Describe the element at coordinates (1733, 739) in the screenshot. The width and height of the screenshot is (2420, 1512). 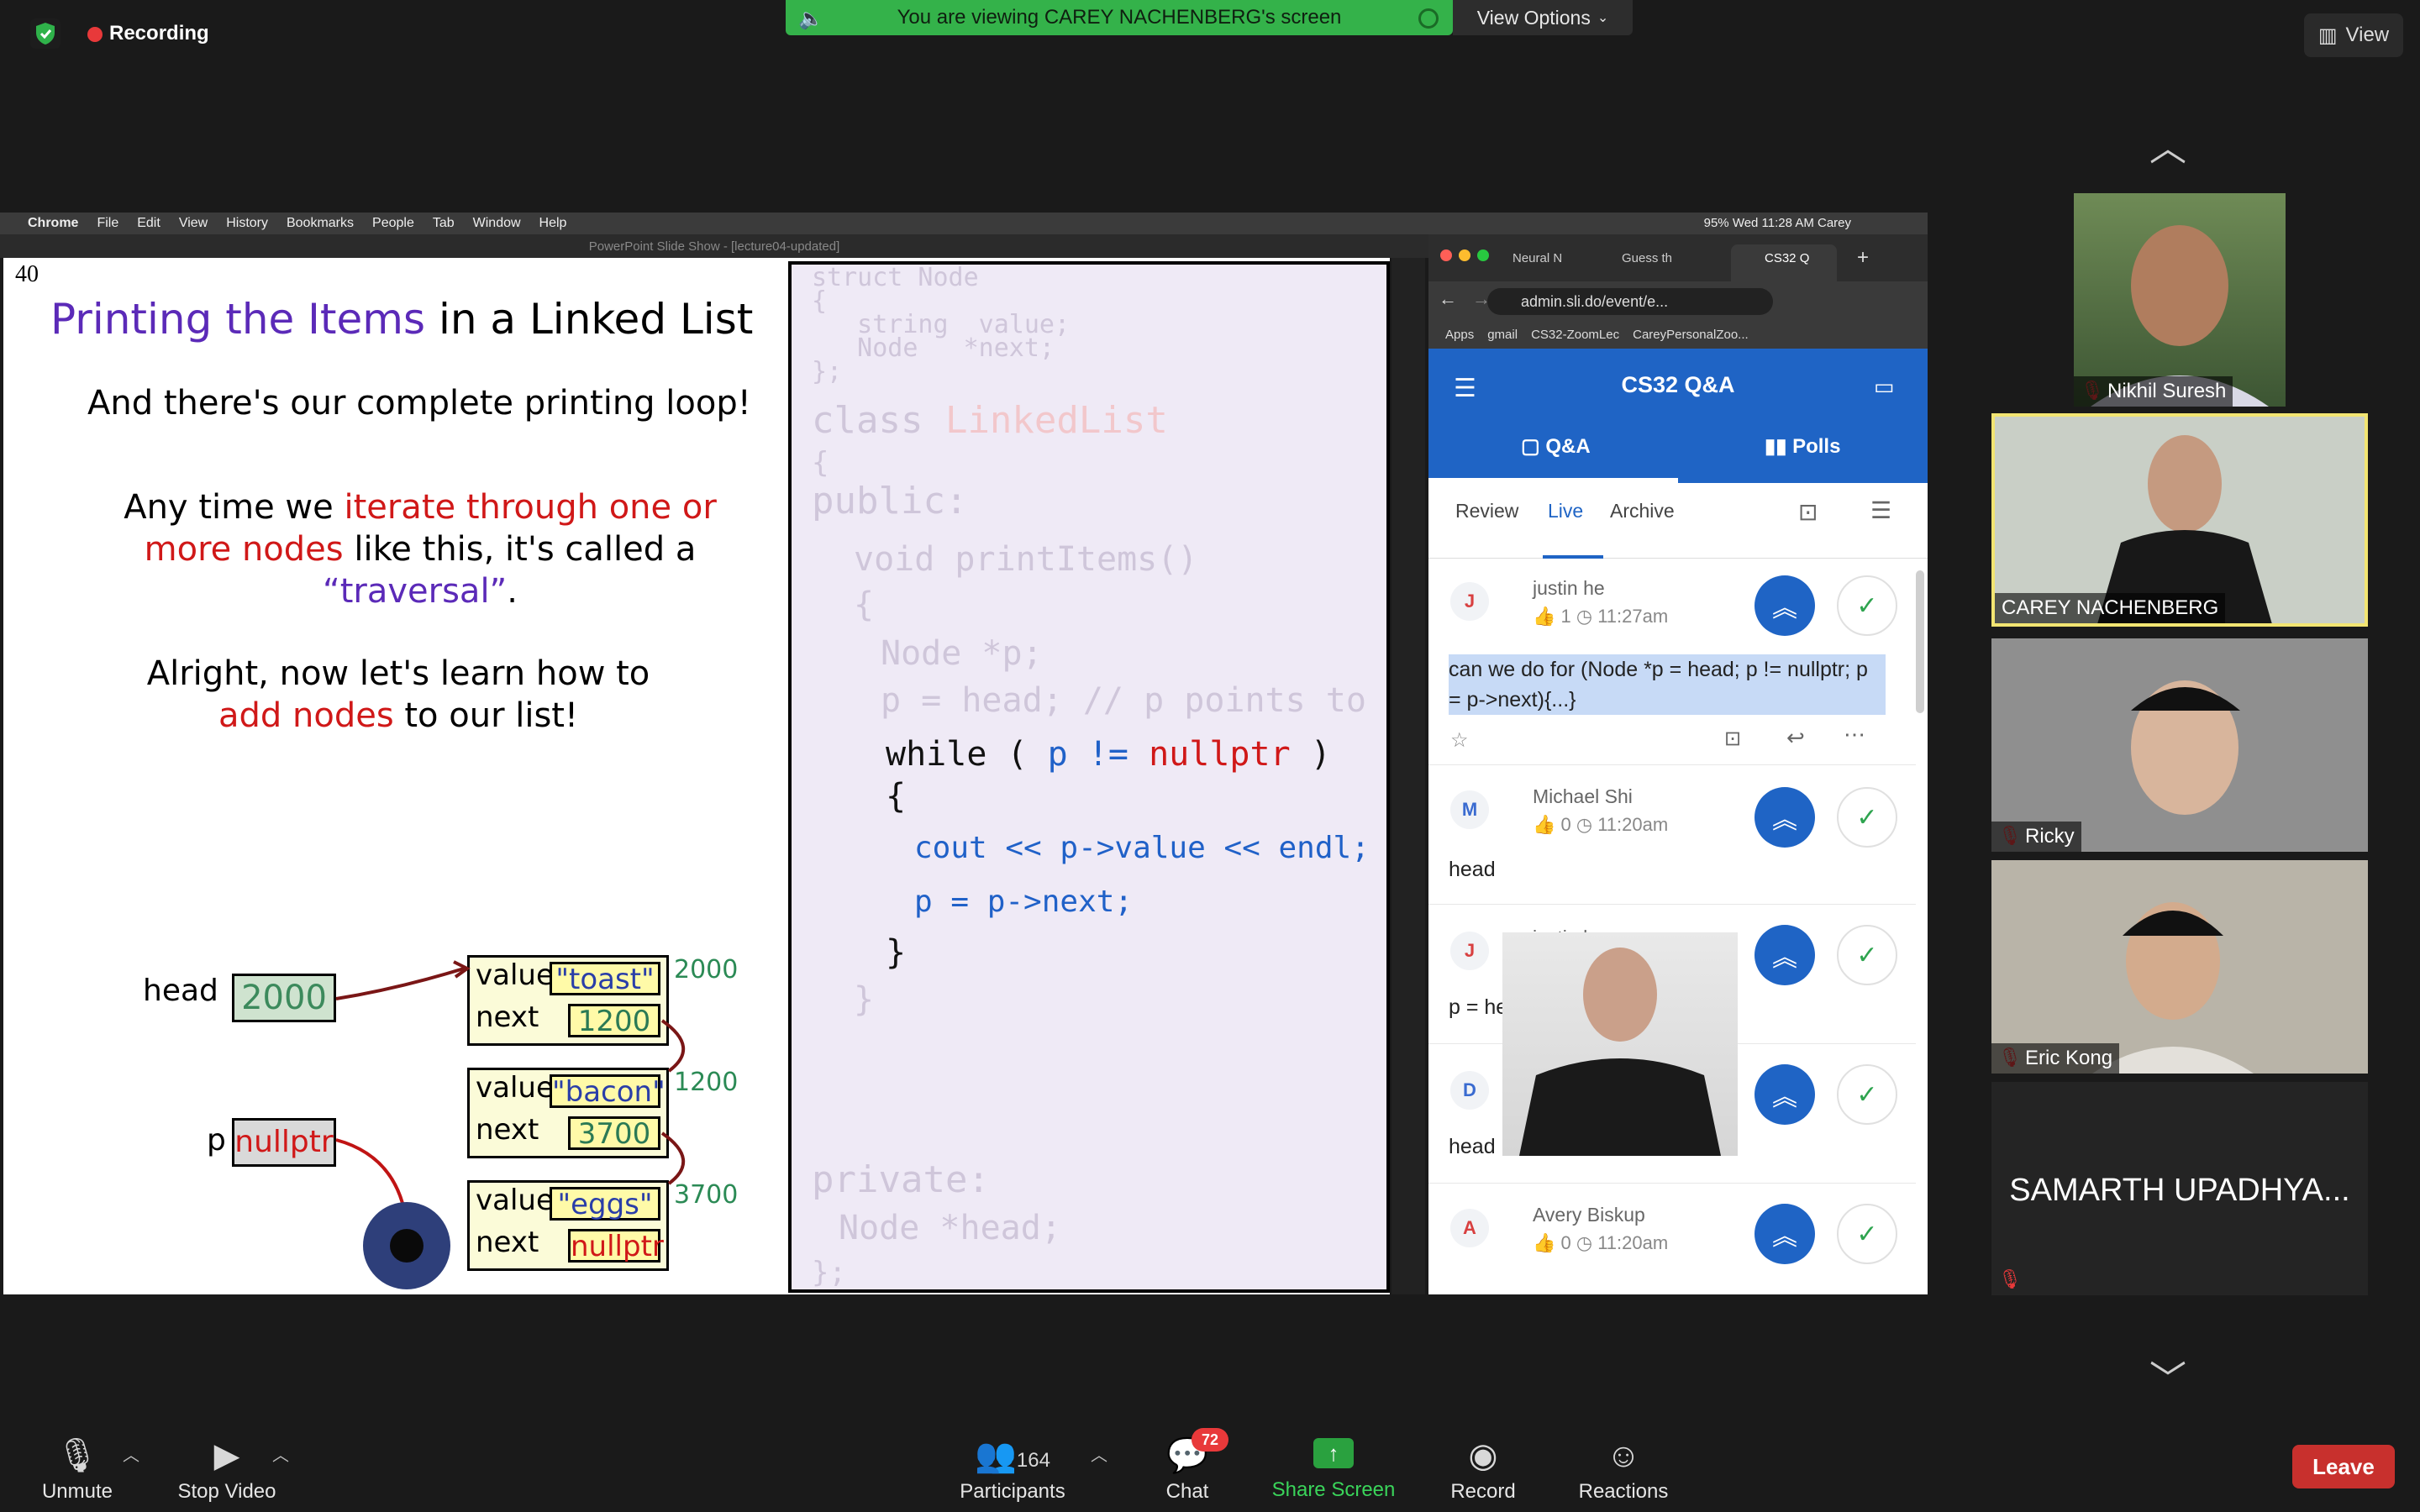
I see `archive-icon: ⊡` at that location.